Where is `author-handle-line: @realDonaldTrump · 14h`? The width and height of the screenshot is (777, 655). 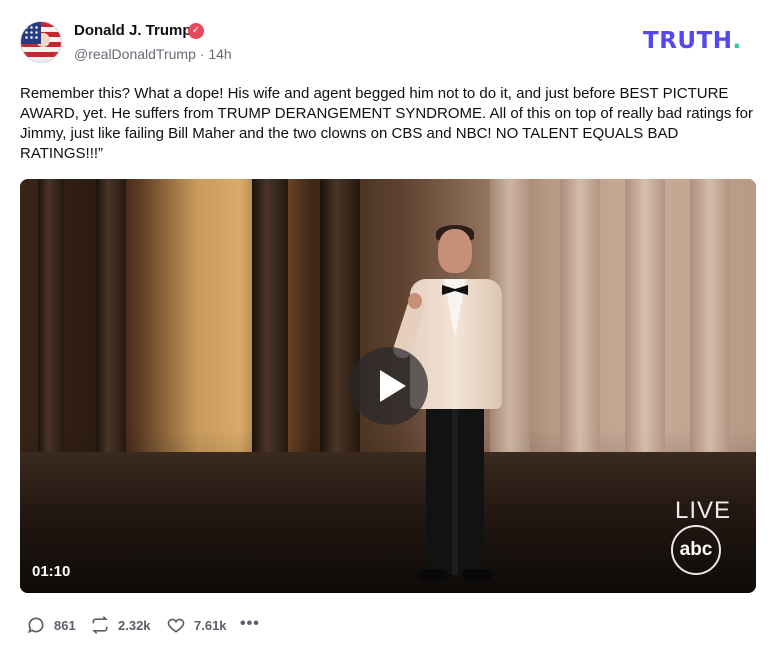
author-handle-line: @realDonaldTrump · 14h is located at coordinates (153, 54).